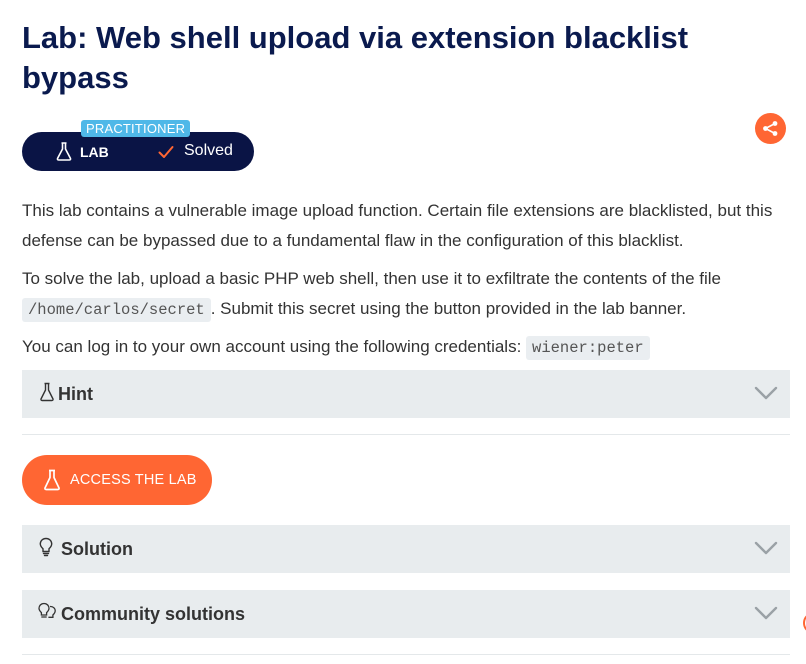 The width and height of the screenshot is (806, 664). What do you see at coordinates (46, 547) in the screenshot?
I see `lightbulb-icon` at bounding box center [46, 547].